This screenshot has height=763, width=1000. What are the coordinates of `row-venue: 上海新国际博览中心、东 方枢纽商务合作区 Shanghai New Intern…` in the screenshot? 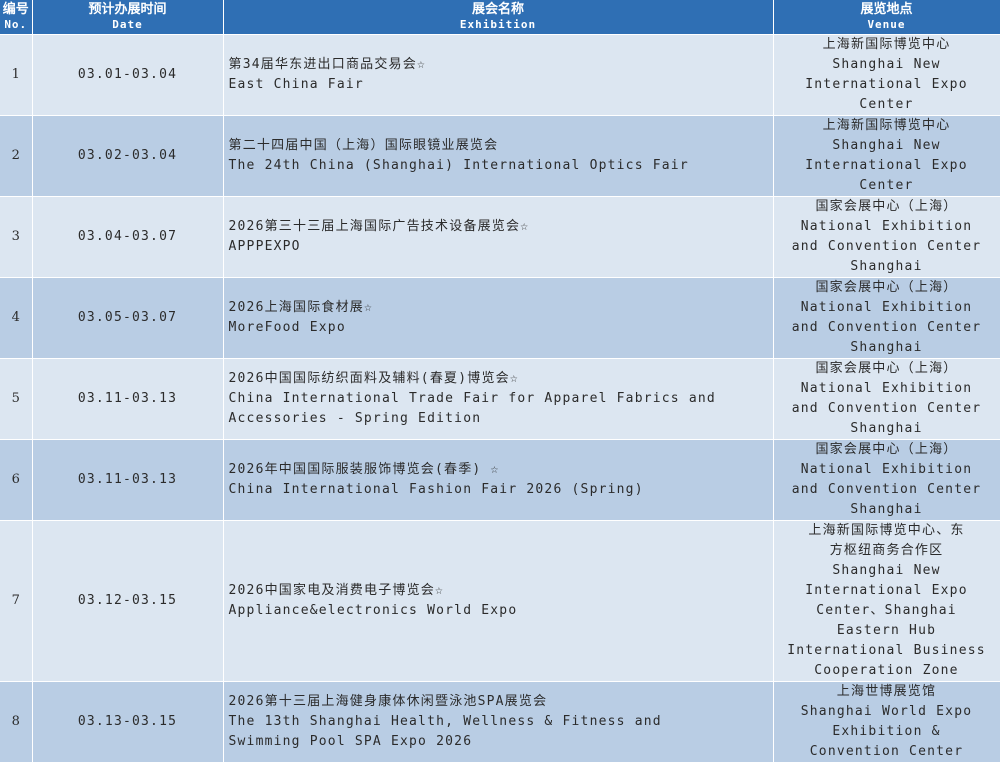 It's located at (886, 601).